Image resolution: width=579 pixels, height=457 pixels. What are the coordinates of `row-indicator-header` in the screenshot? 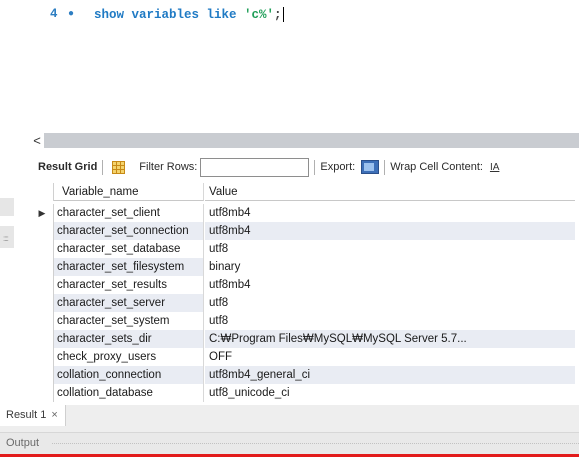 It's located at (42, 192).